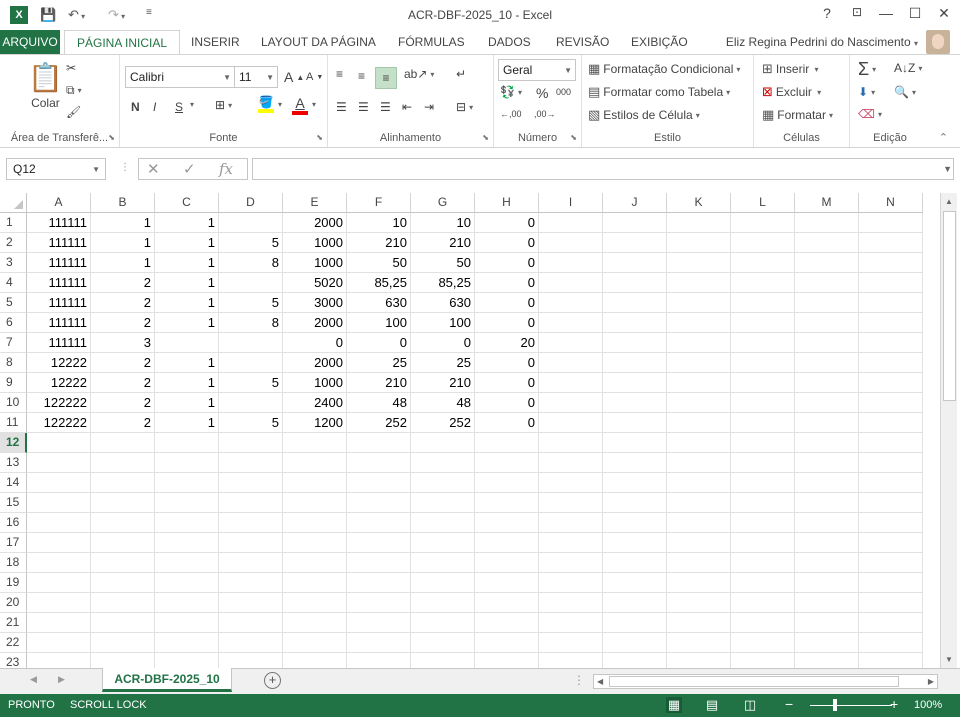  I want to click on wrap-text-icon: ↵, so click(461, 74).